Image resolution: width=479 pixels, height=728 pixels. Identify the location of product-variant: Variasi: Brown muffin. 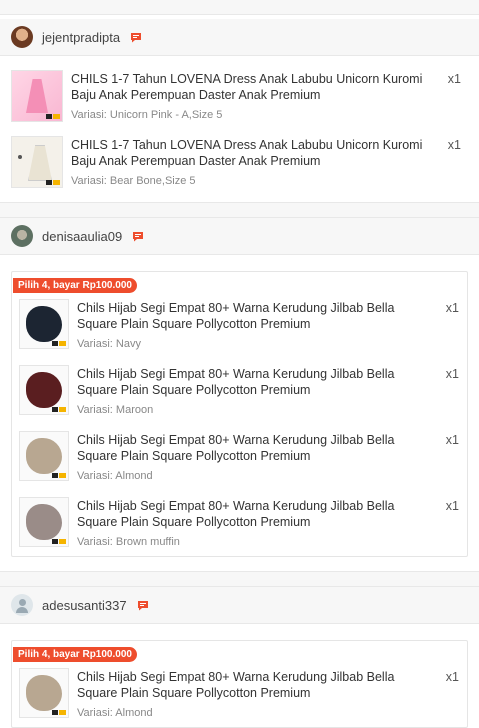
(128, 542).